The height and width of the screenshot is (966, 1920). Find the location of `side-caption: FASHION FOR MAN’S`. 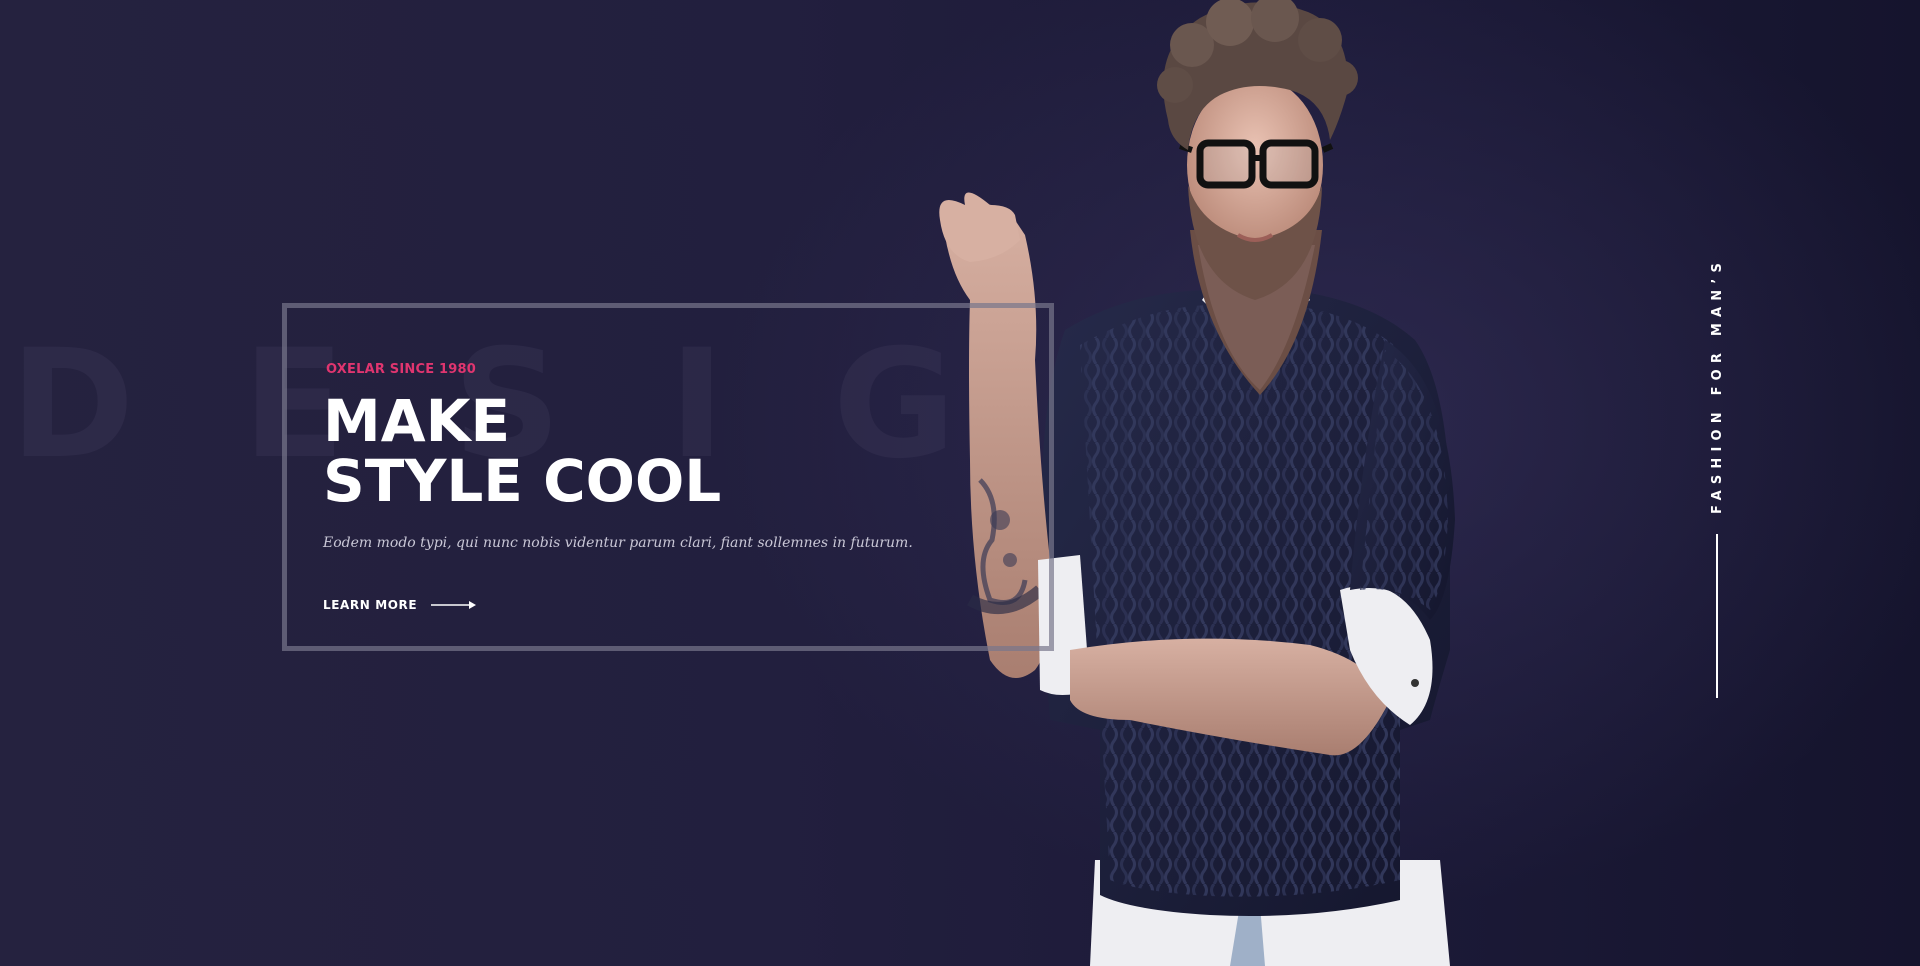

side-caption: FASHION FOR MAN’S is located at coordinates (1717, 478).